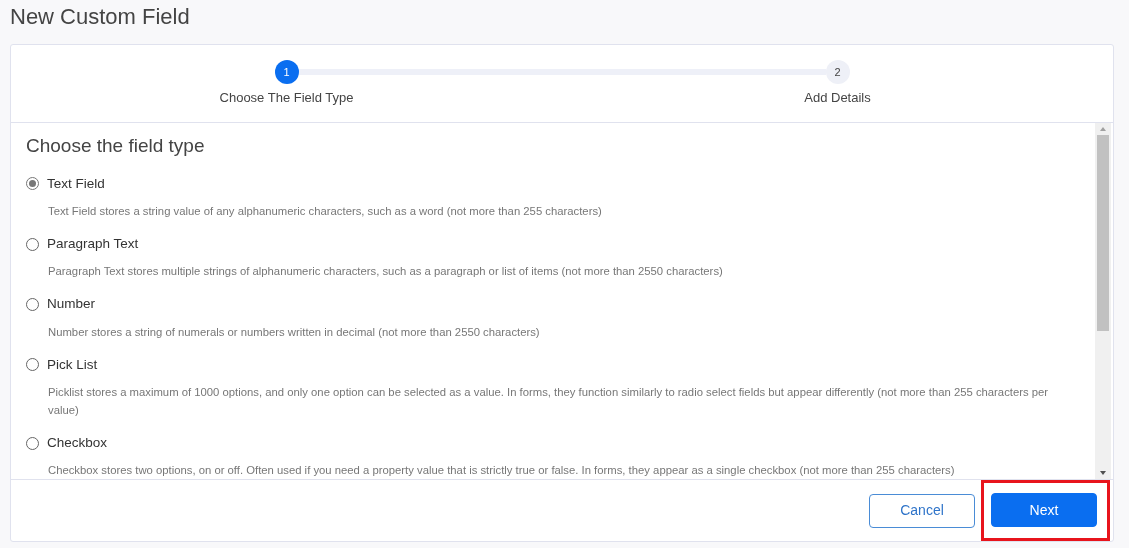 Image resolution: width=1129 pixels, height=548 pixels. I want to click on option-description: Number stores a string of numerals or numbers written in decimal (not more than 2550 characters), so click(294, 332).